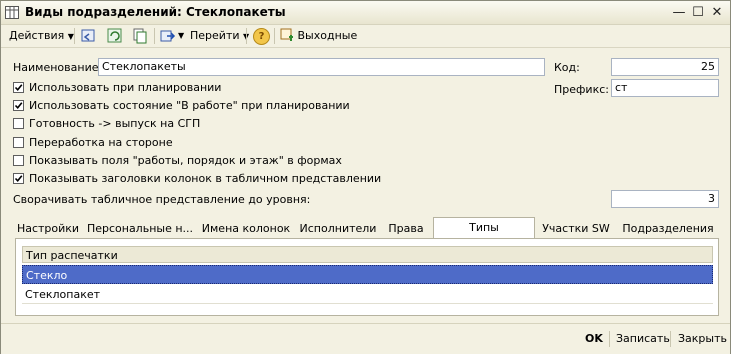 The width and height of the screenshot is (731, 354). I want to click on table-row: Стекло, so click(367, 274).